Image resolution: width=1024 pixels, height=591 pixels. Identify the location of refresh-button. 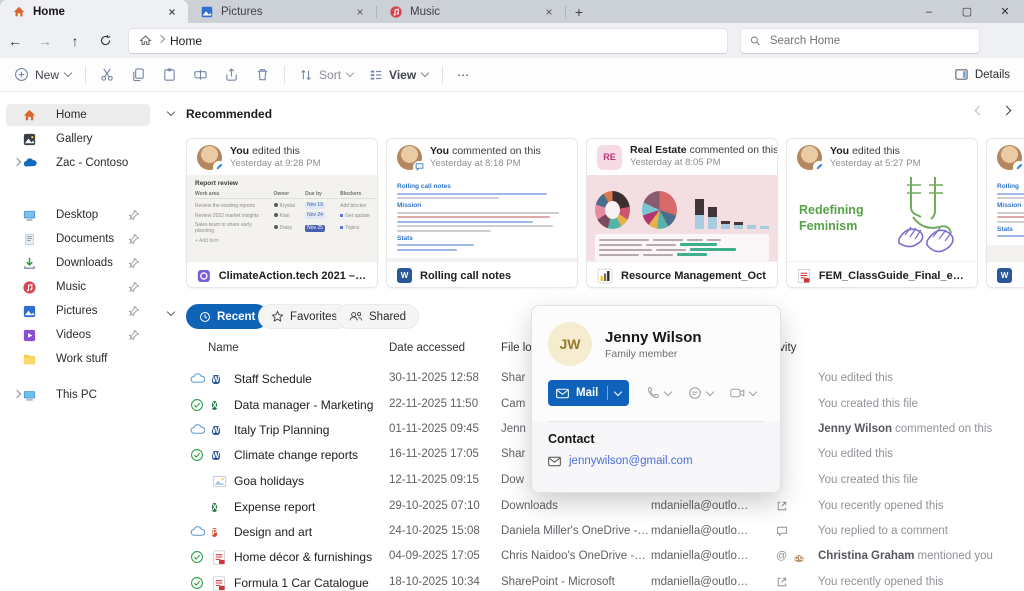
(105, 40).